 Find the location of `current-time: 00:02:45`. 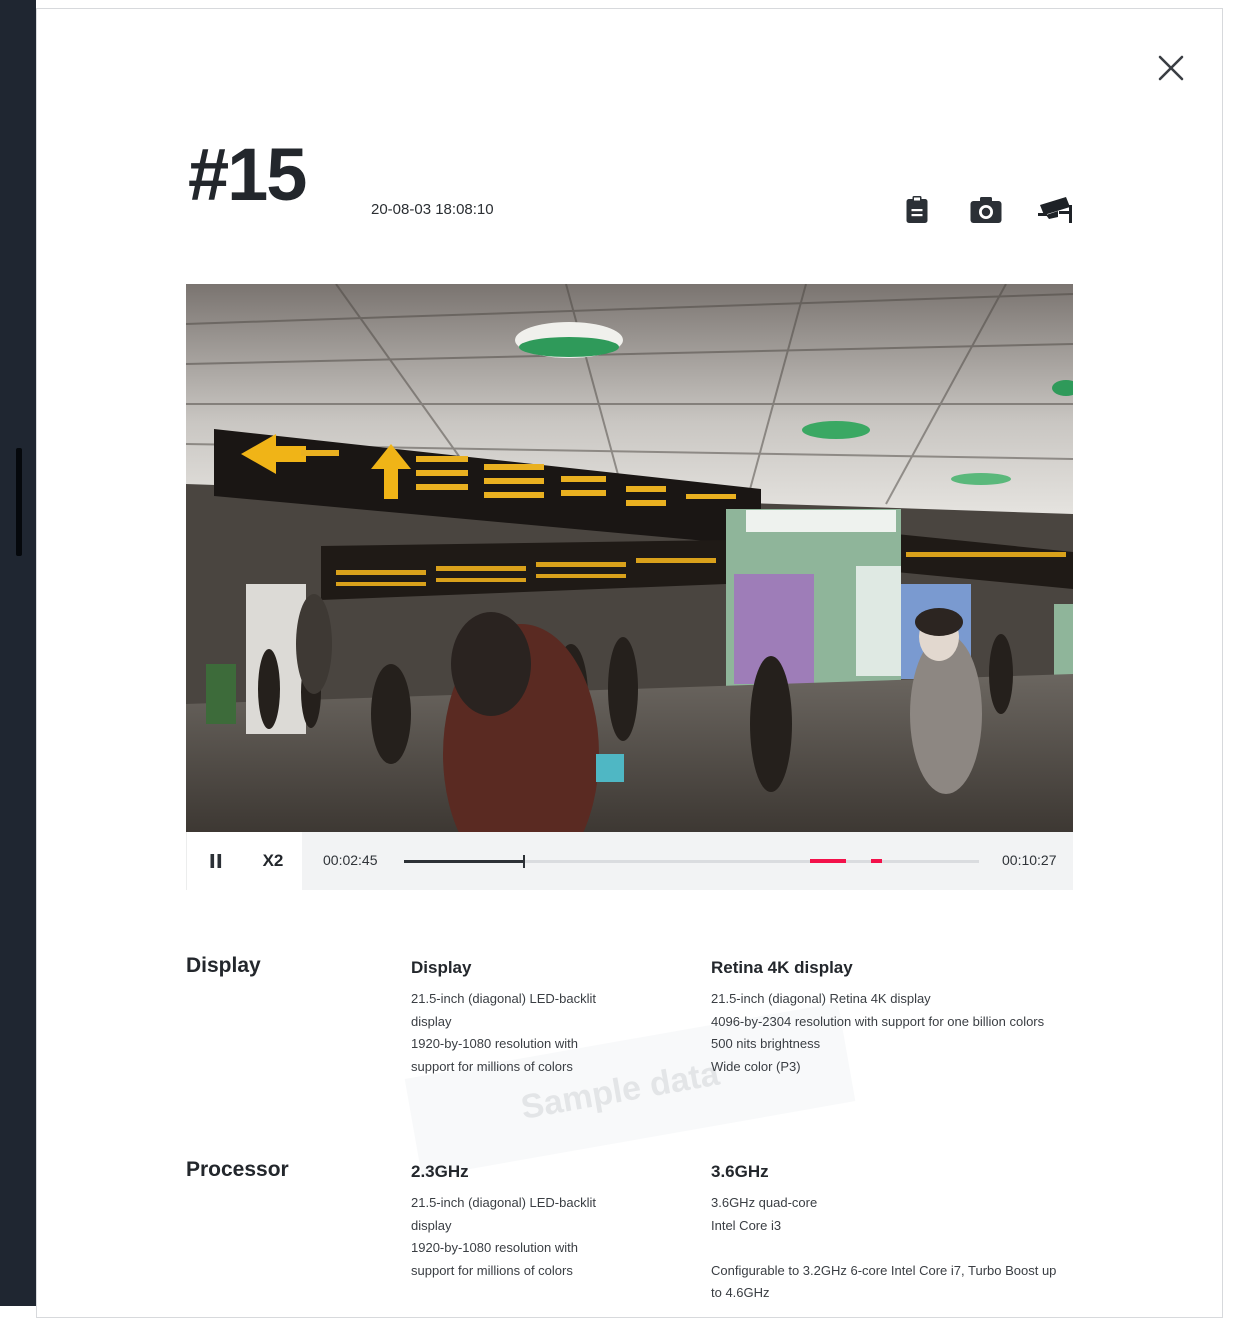

current-time: 00:02:45 is located at coordinates (350, 860).